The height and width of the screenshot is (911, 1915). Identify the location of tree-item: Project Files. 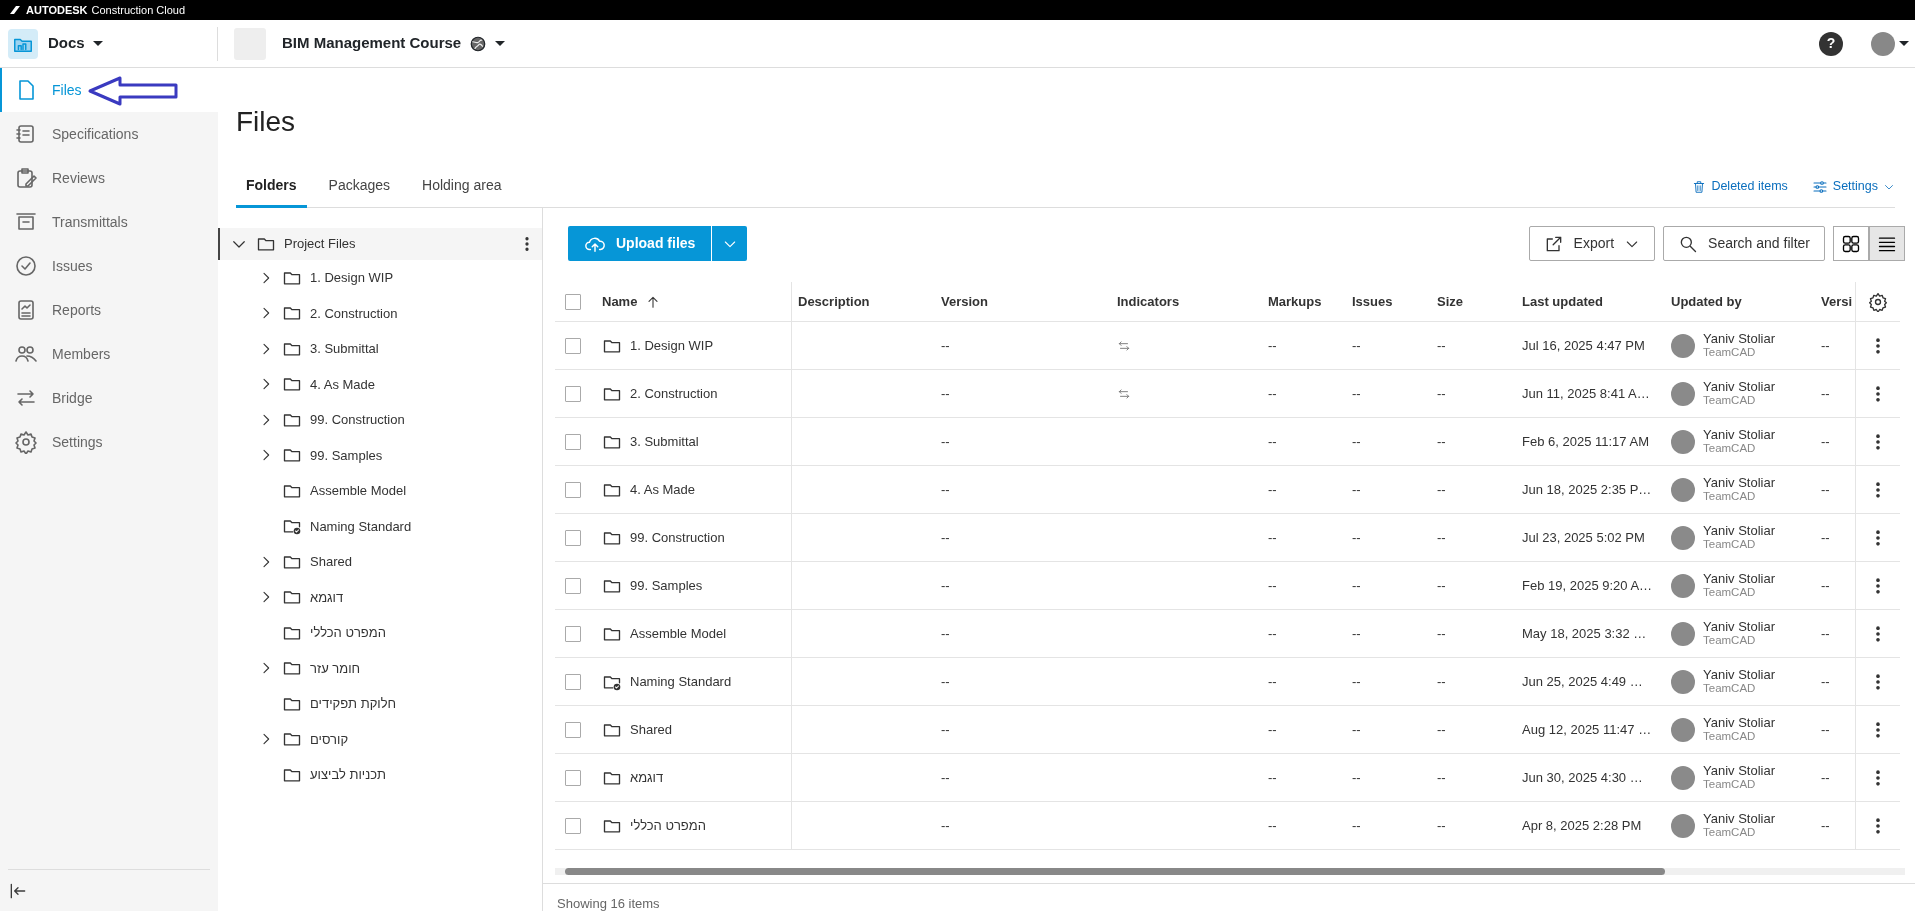
(380, 244).